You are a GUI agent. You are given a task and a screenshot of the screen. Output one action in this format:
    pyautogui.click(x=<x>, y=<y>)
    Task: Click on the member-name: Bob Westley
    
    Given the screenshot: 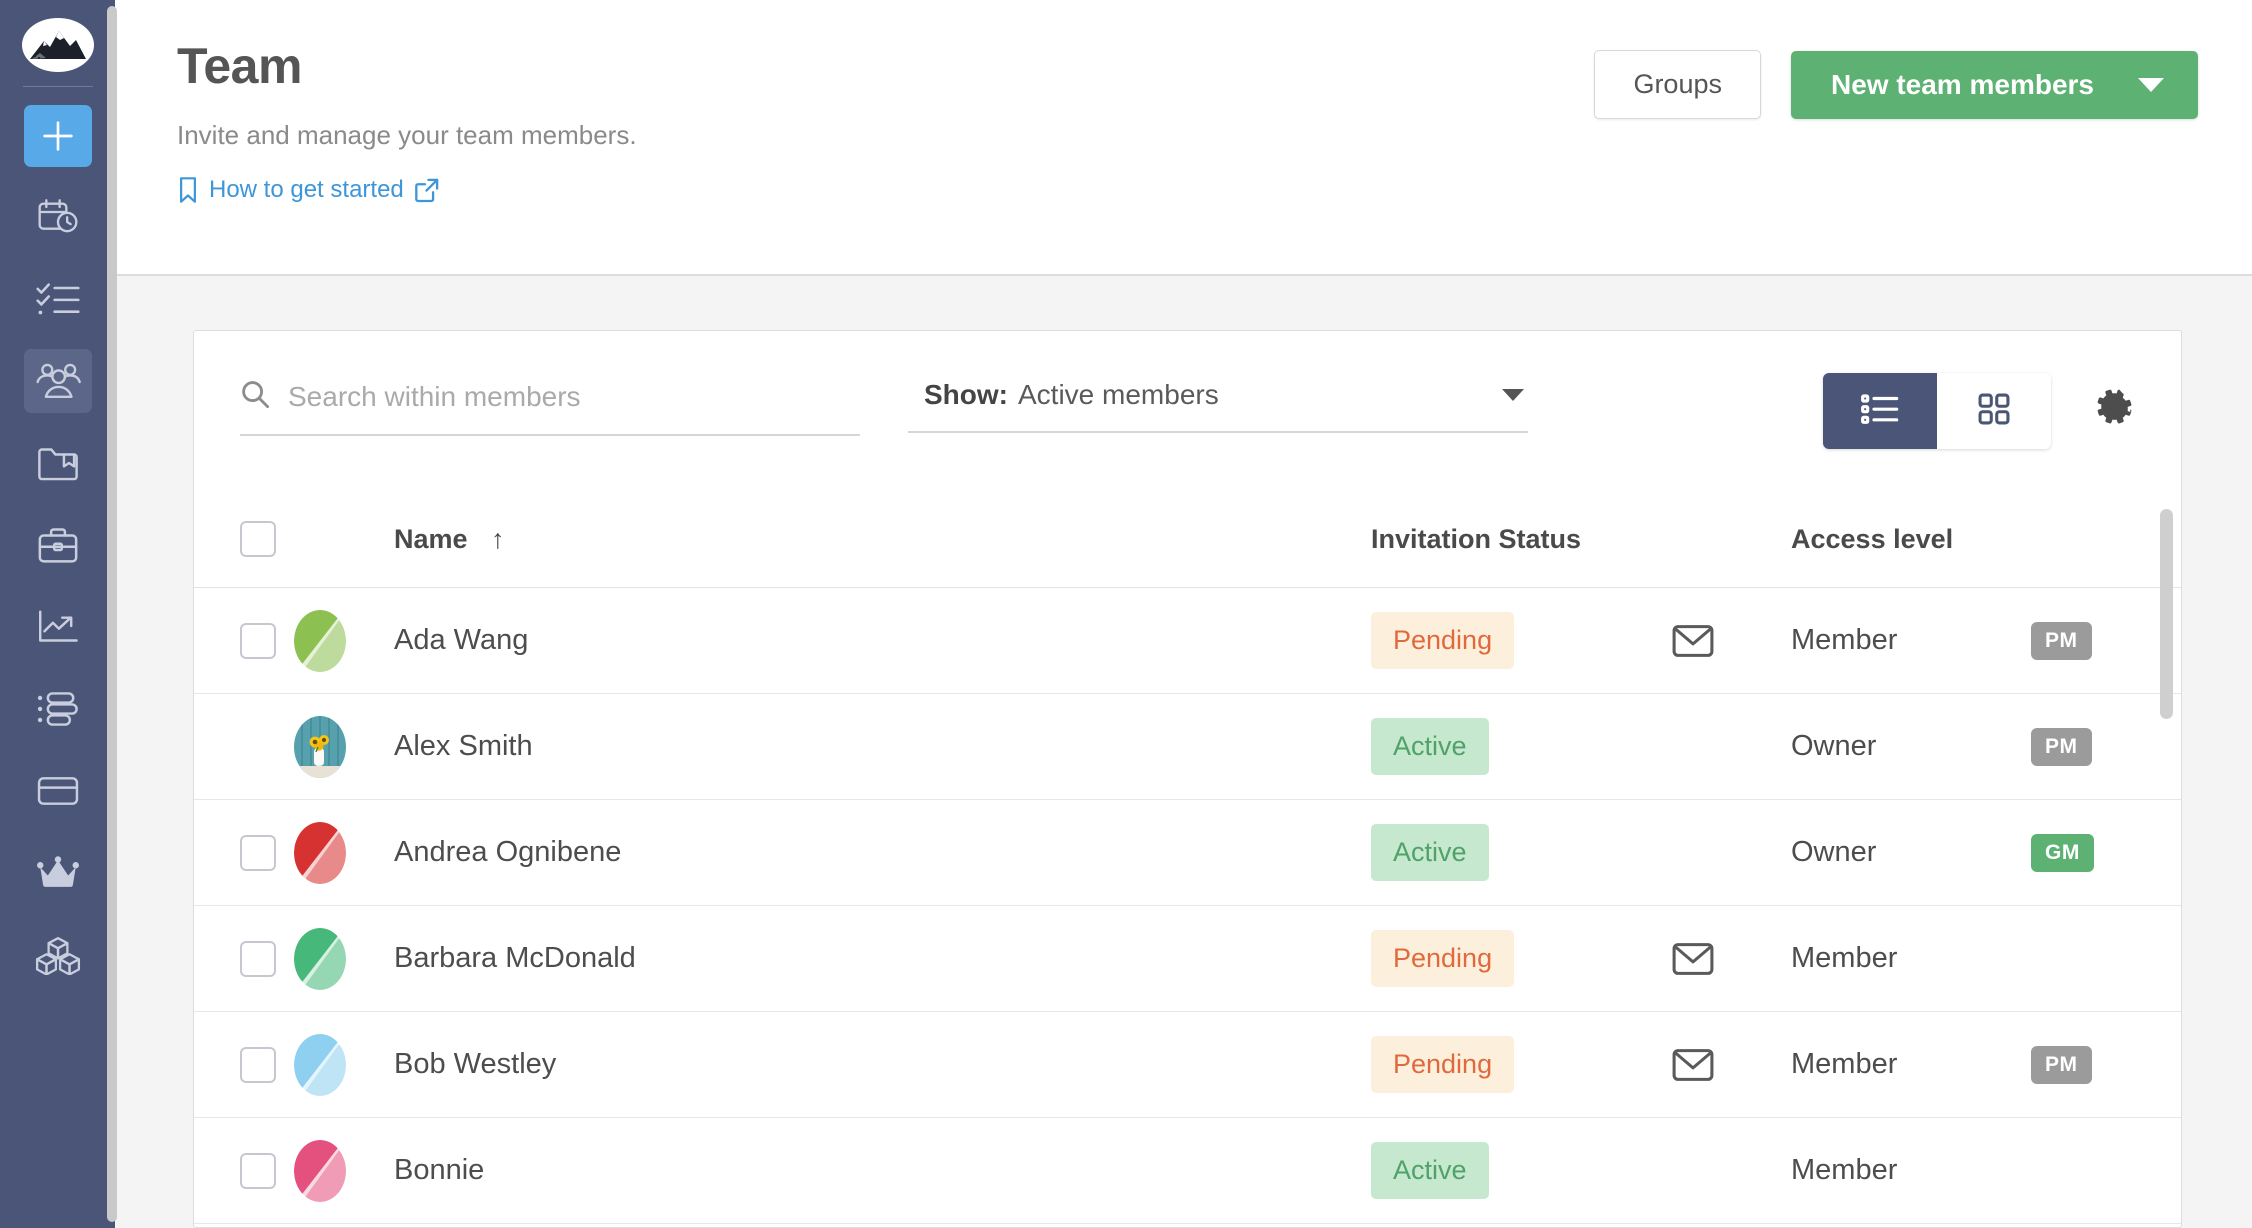 What is the action you would take?
    pyautogui.click(x=475, y=1064)
    